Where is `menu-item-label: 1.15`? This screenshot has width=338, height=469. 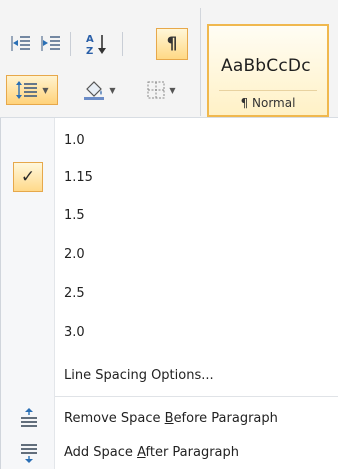 menu-item-label: 1.15 is located at coordinates (78, 177).